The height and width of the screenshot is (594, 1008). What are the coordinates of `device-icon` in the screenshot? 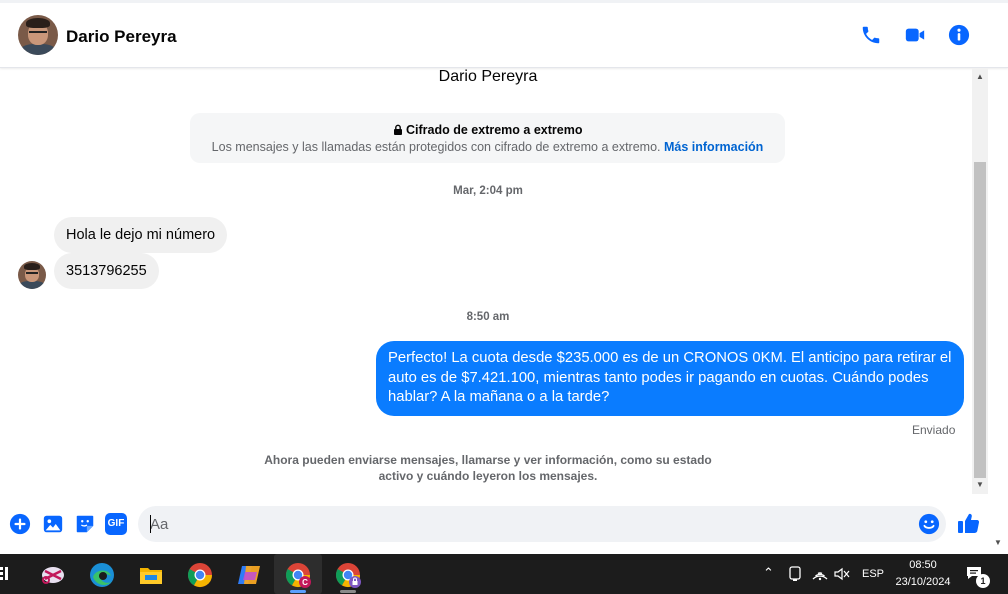 It's located at (795, 574).